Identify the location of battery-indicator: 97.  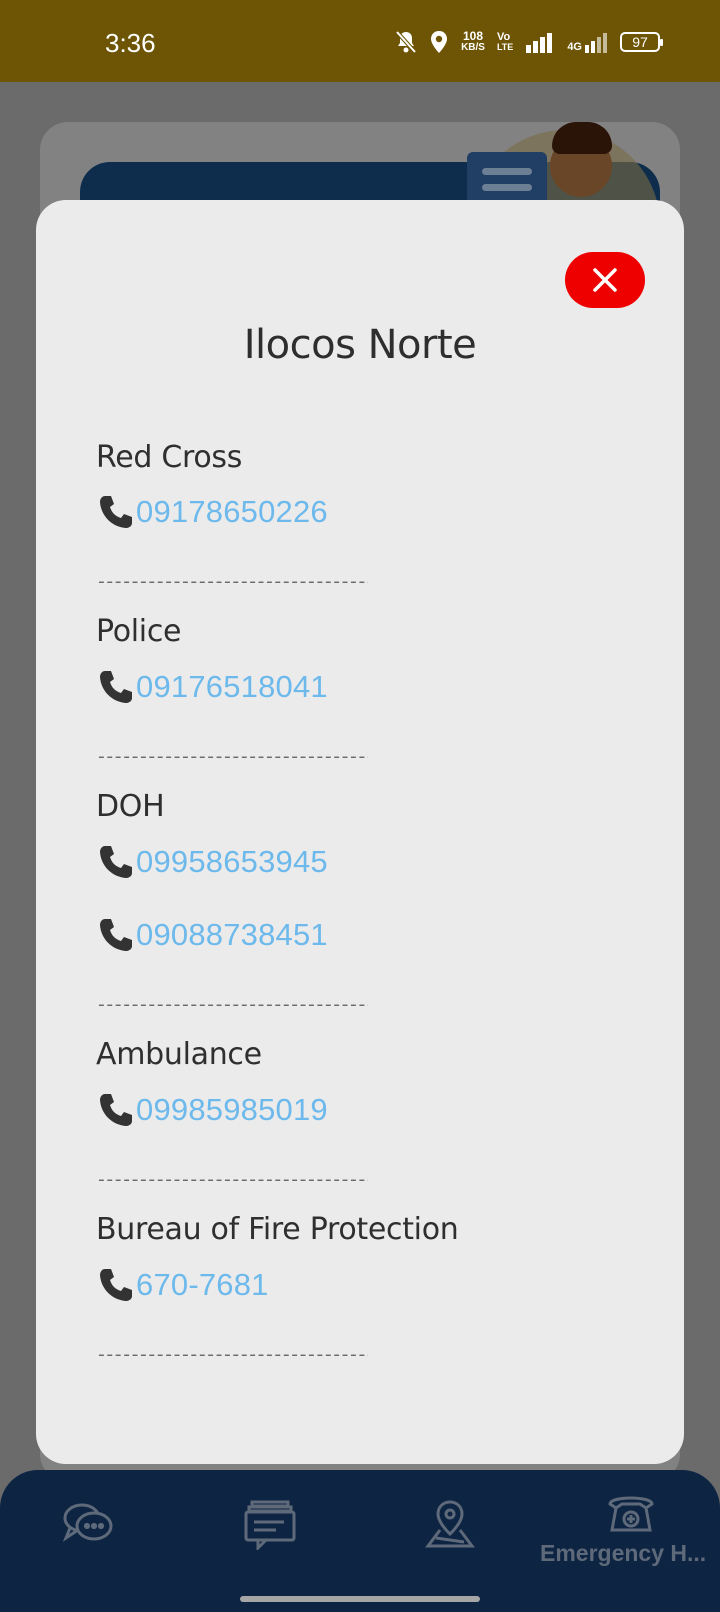
(641, 42).